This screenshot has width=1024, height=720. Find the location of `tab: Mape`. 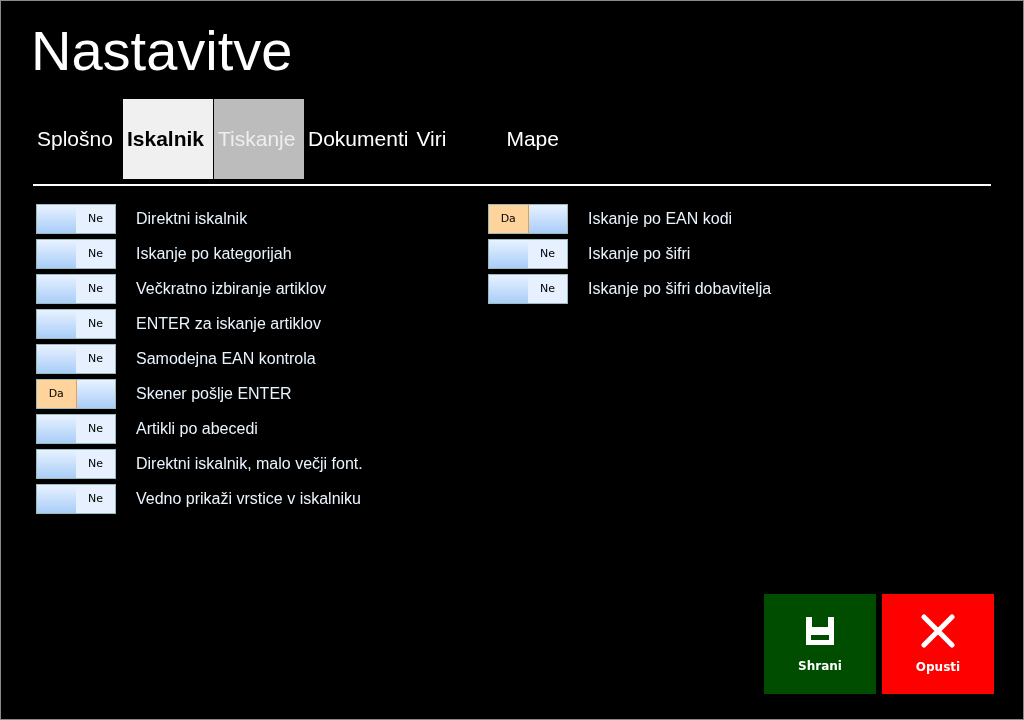

tab: Mape is located at coordinates (547, 139).